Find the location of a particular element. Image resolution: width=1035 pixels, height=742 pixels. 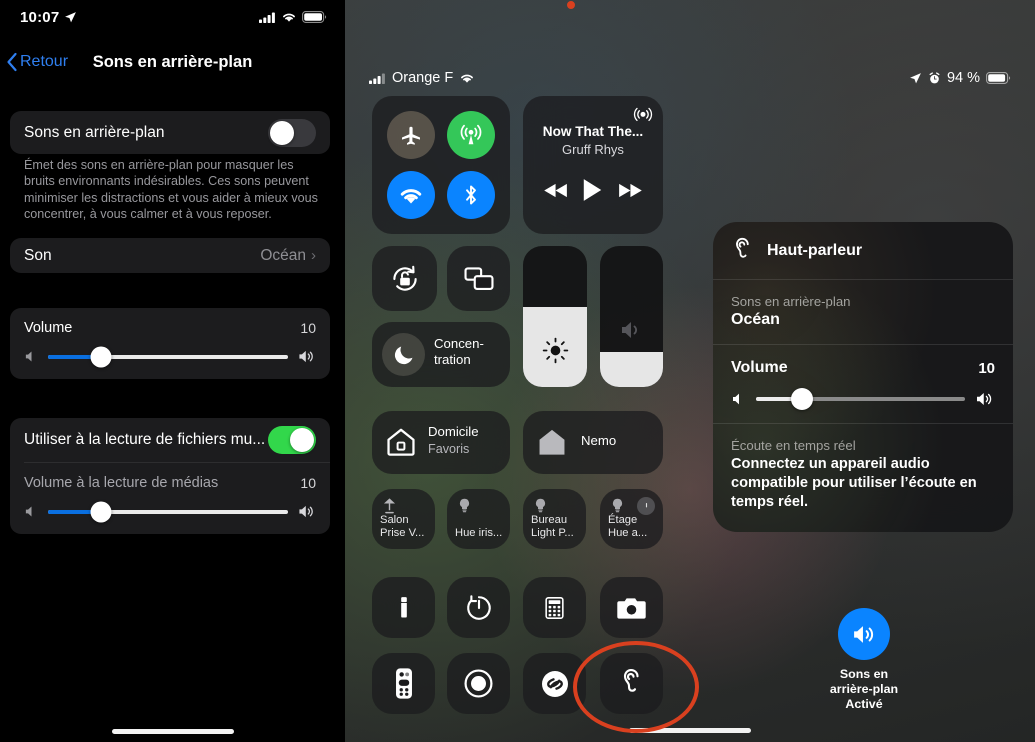

brightness-slider is located at coordinates (555, 316).